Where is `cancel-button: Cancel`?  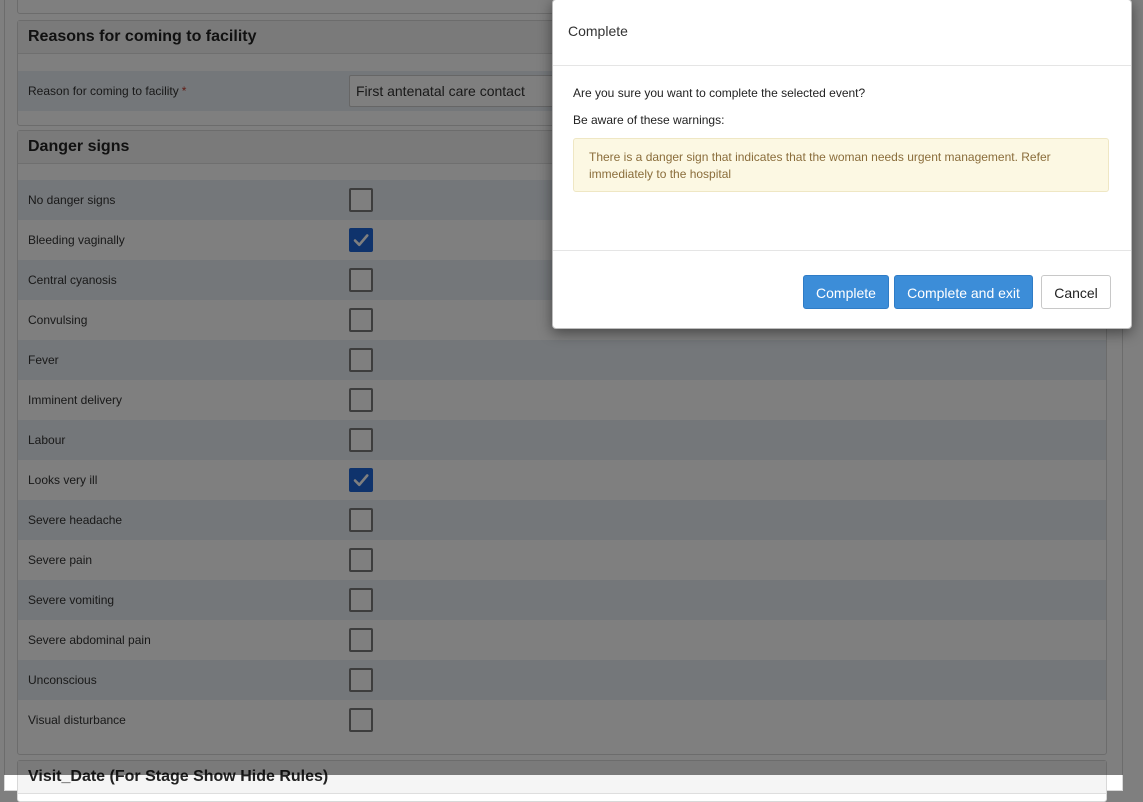
cancel-button: Cancel is located at coordinates (1076, 292).